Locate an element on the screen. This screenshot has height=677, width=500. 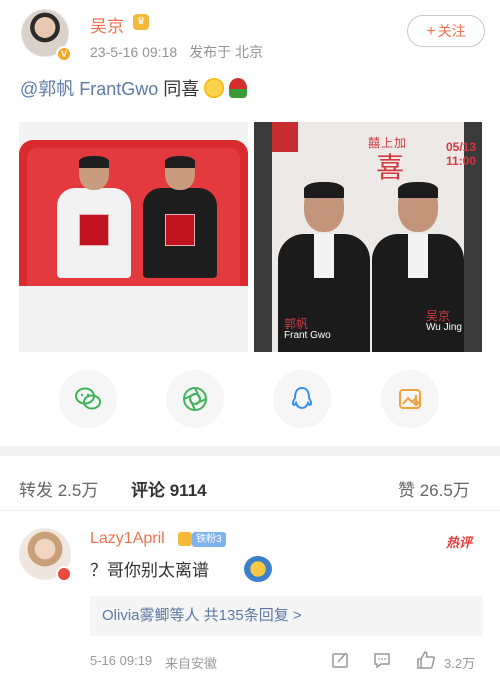
tab-repost: 转发 2.5万 is located at coordinates (58, 488).